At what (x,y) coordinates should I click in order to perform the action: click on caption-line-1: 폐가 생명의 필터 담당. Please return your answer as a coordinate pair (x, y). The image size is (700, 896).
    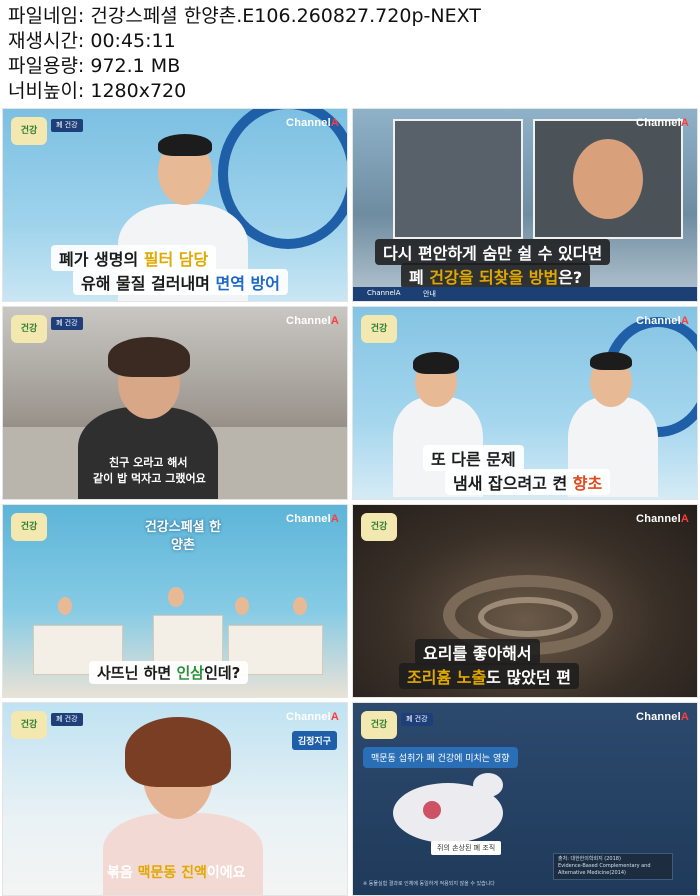
    Looking at the image, I should click on (134, 258).